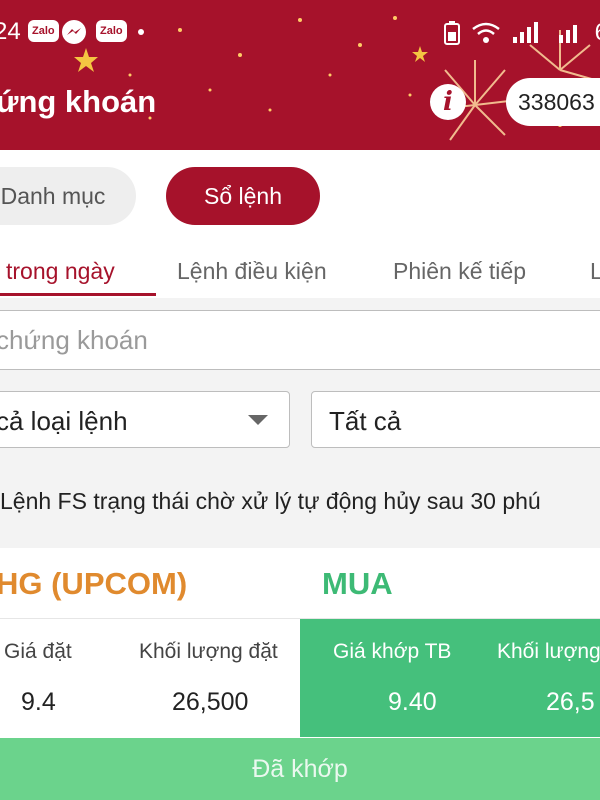 This screenshot has width=600, height=800. Describe the element at coordinates (448, 102) in the screenshot. I see `info-button: i` at that location.